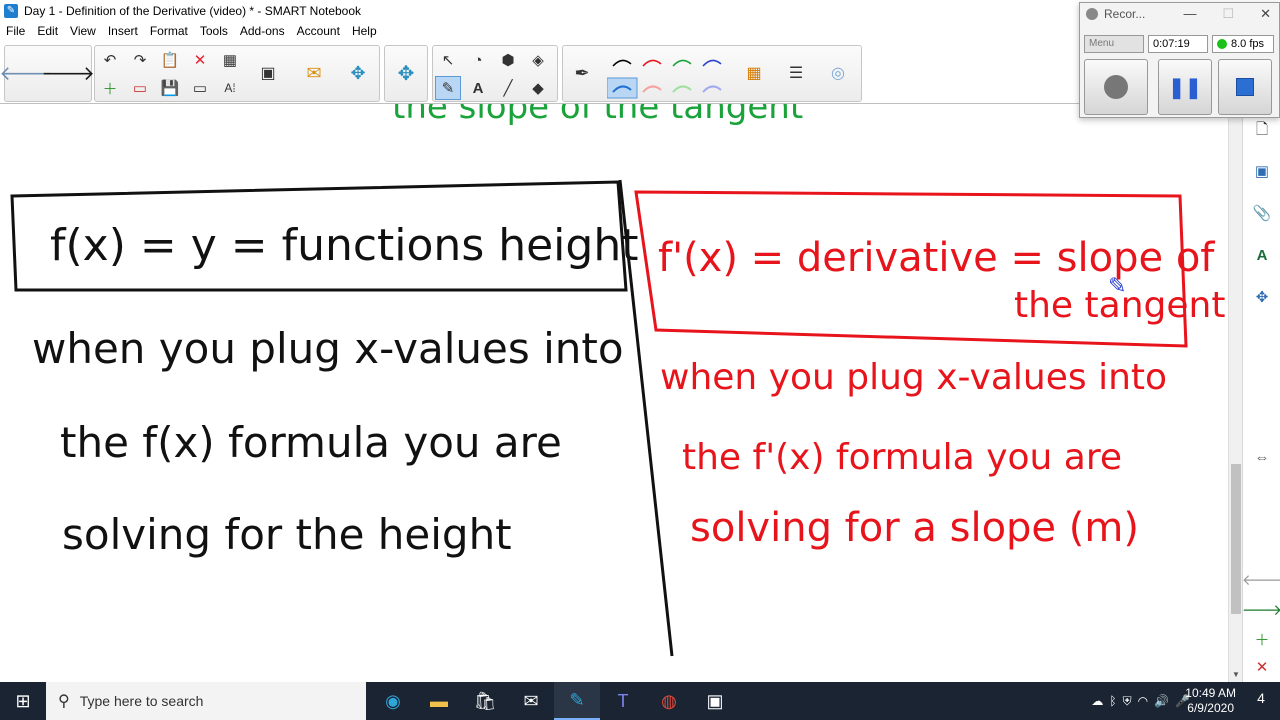 Image resolution: width=1280 pixels, height=720 pixels. I want to click on shield-icon: ⛨, so click(1127, 701).